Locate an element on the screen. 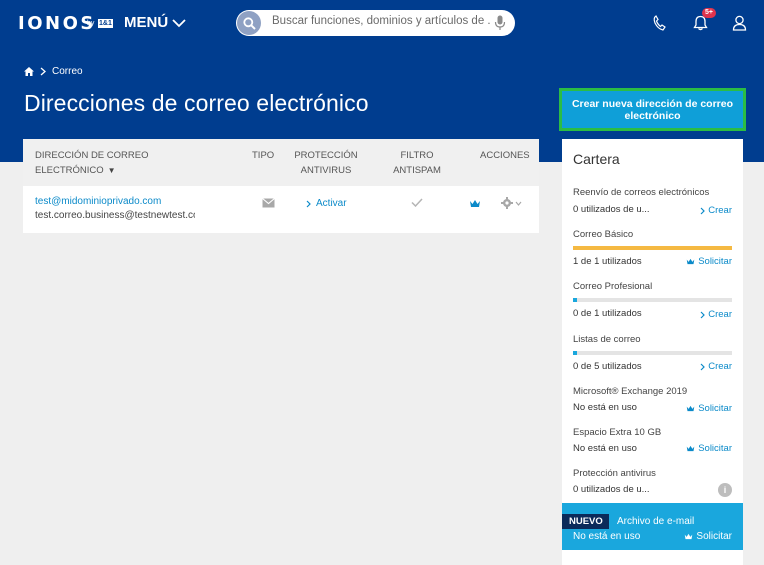  user-icon is located at coordinates (739, 23).